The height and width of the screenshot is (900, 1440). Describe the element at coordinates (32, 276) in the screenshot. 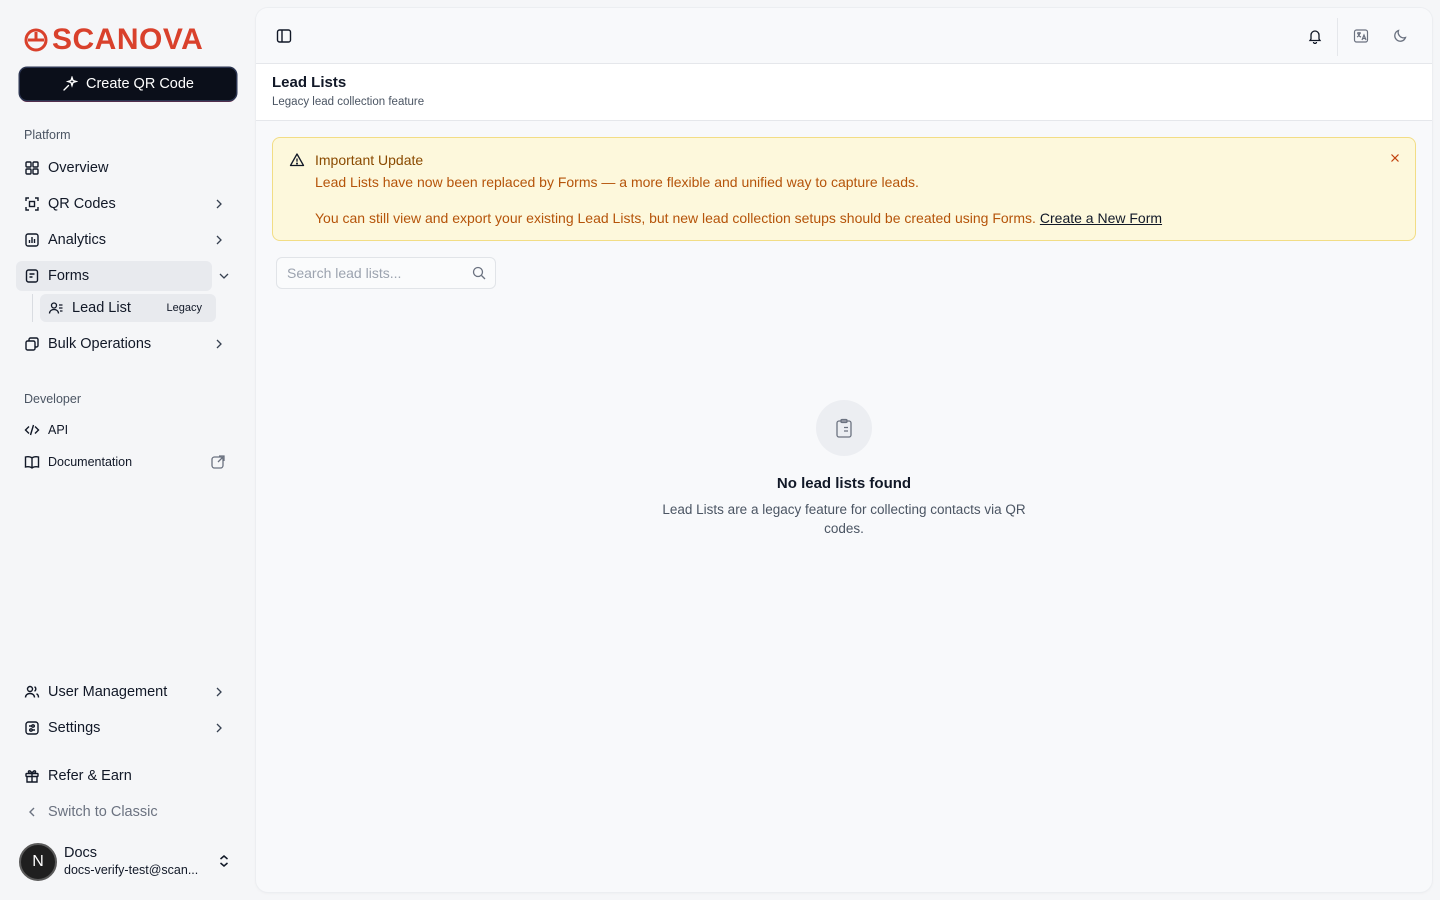

I see `form-icon` at that location.